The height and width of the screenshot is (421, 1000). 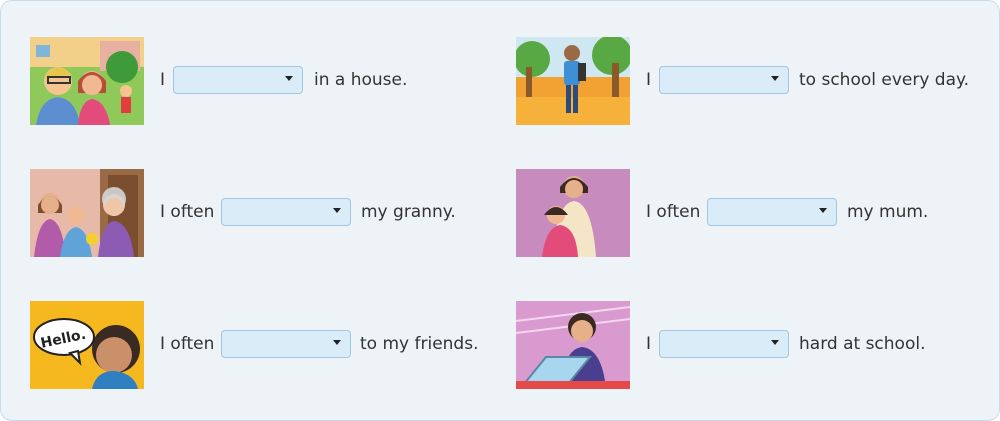 I want to click on girl-at-computer-illustration, so click(x=573, y=345).